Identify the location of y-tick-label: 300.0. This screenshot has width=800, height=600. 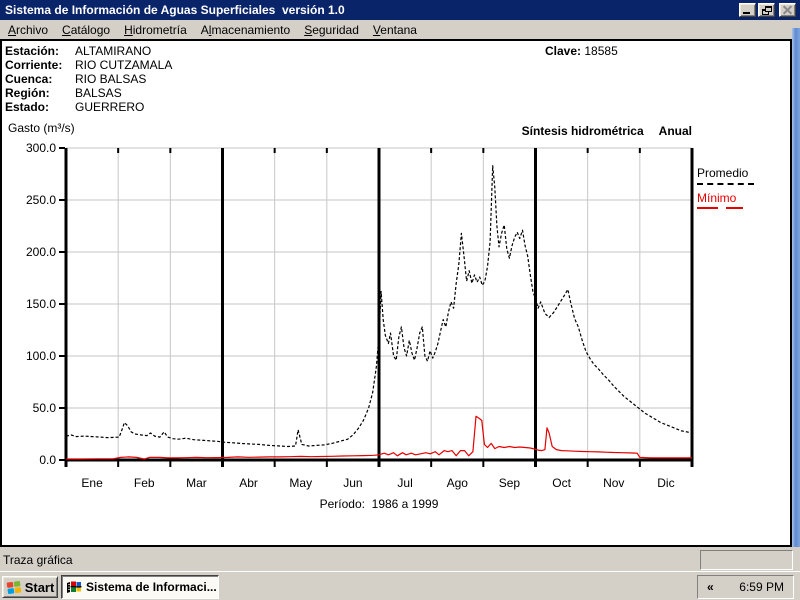
(41, 148).